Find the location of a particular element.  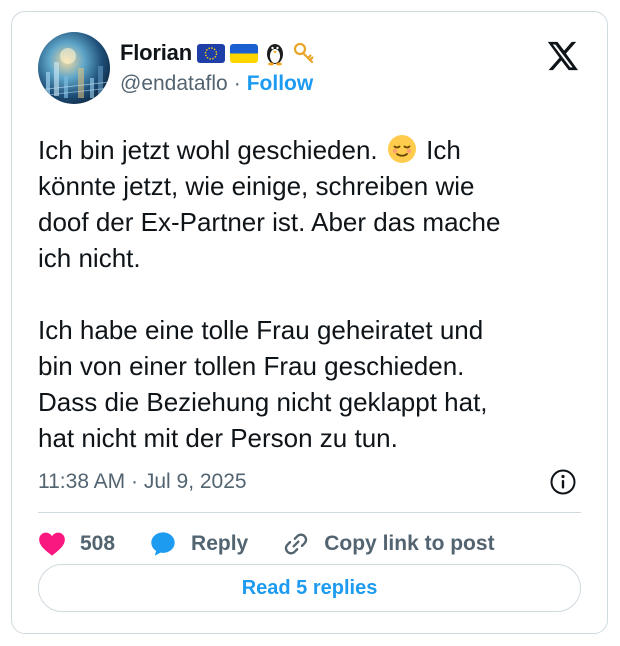

ukraine-flag-icon is located at coordinates (243, 53).